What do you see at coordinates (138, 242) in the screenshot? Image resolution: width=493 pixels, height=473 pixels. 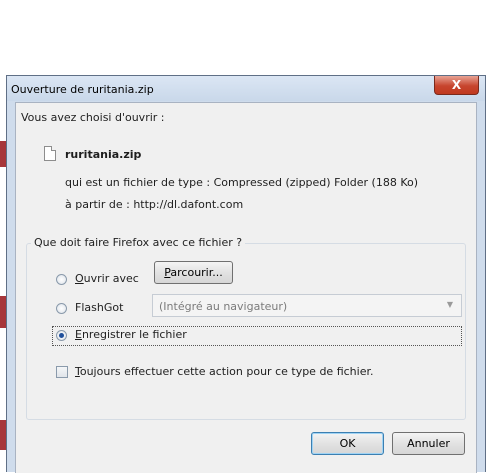 I see `action-group-title: Que doit faire Firefox avec ce fichier ?` at bounding box center [138, 242].